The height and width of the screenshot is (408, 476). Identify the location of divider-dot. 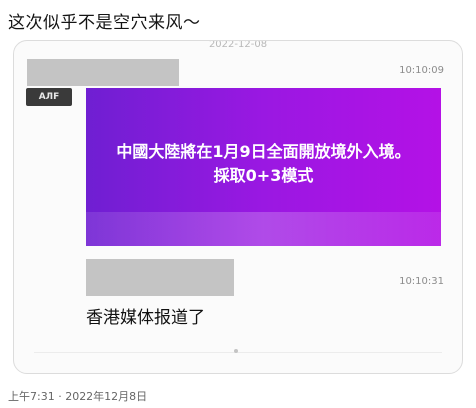
(236, 351).